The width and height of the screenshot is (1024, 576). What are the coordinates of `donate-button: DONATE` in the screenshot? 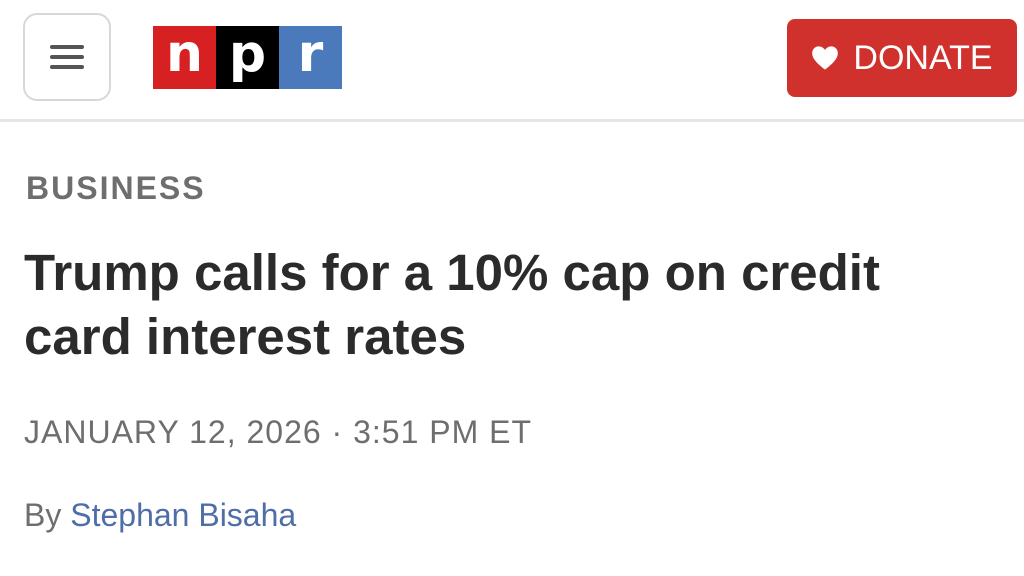 It's located at (902, 58).